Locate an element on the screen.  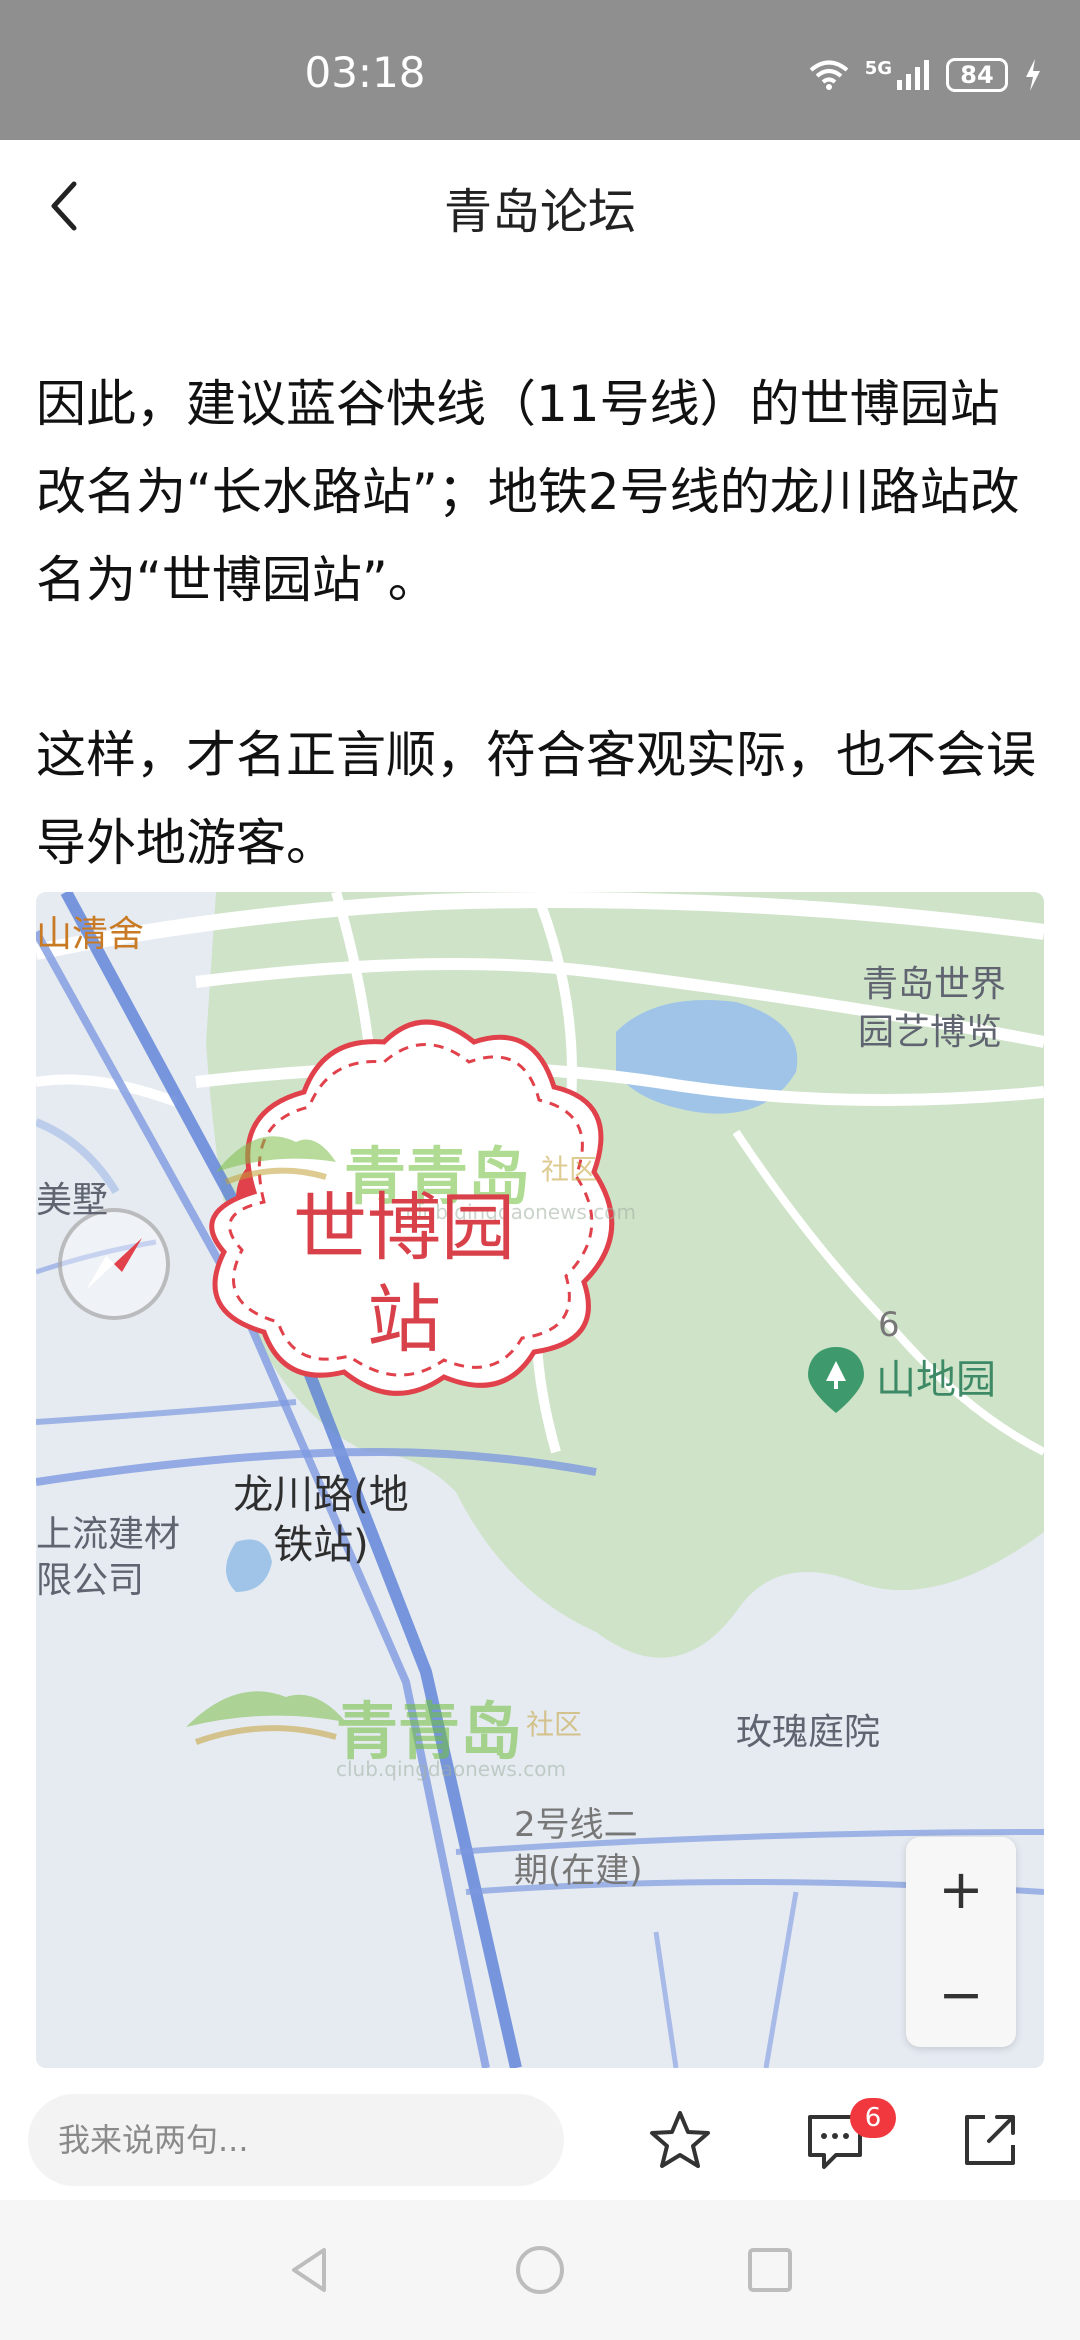
watermark-url: club.qingdaonews.com is located at coordinates (451, 1769).